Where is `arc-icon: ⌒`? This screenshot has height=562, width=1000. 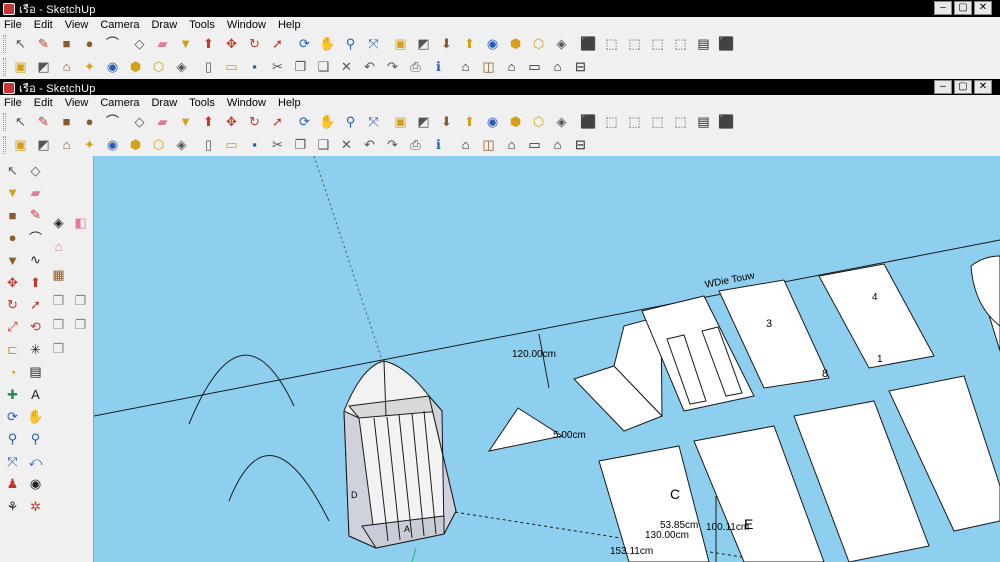
arc-icon: ⌒ is located at coordinates (35, 237).